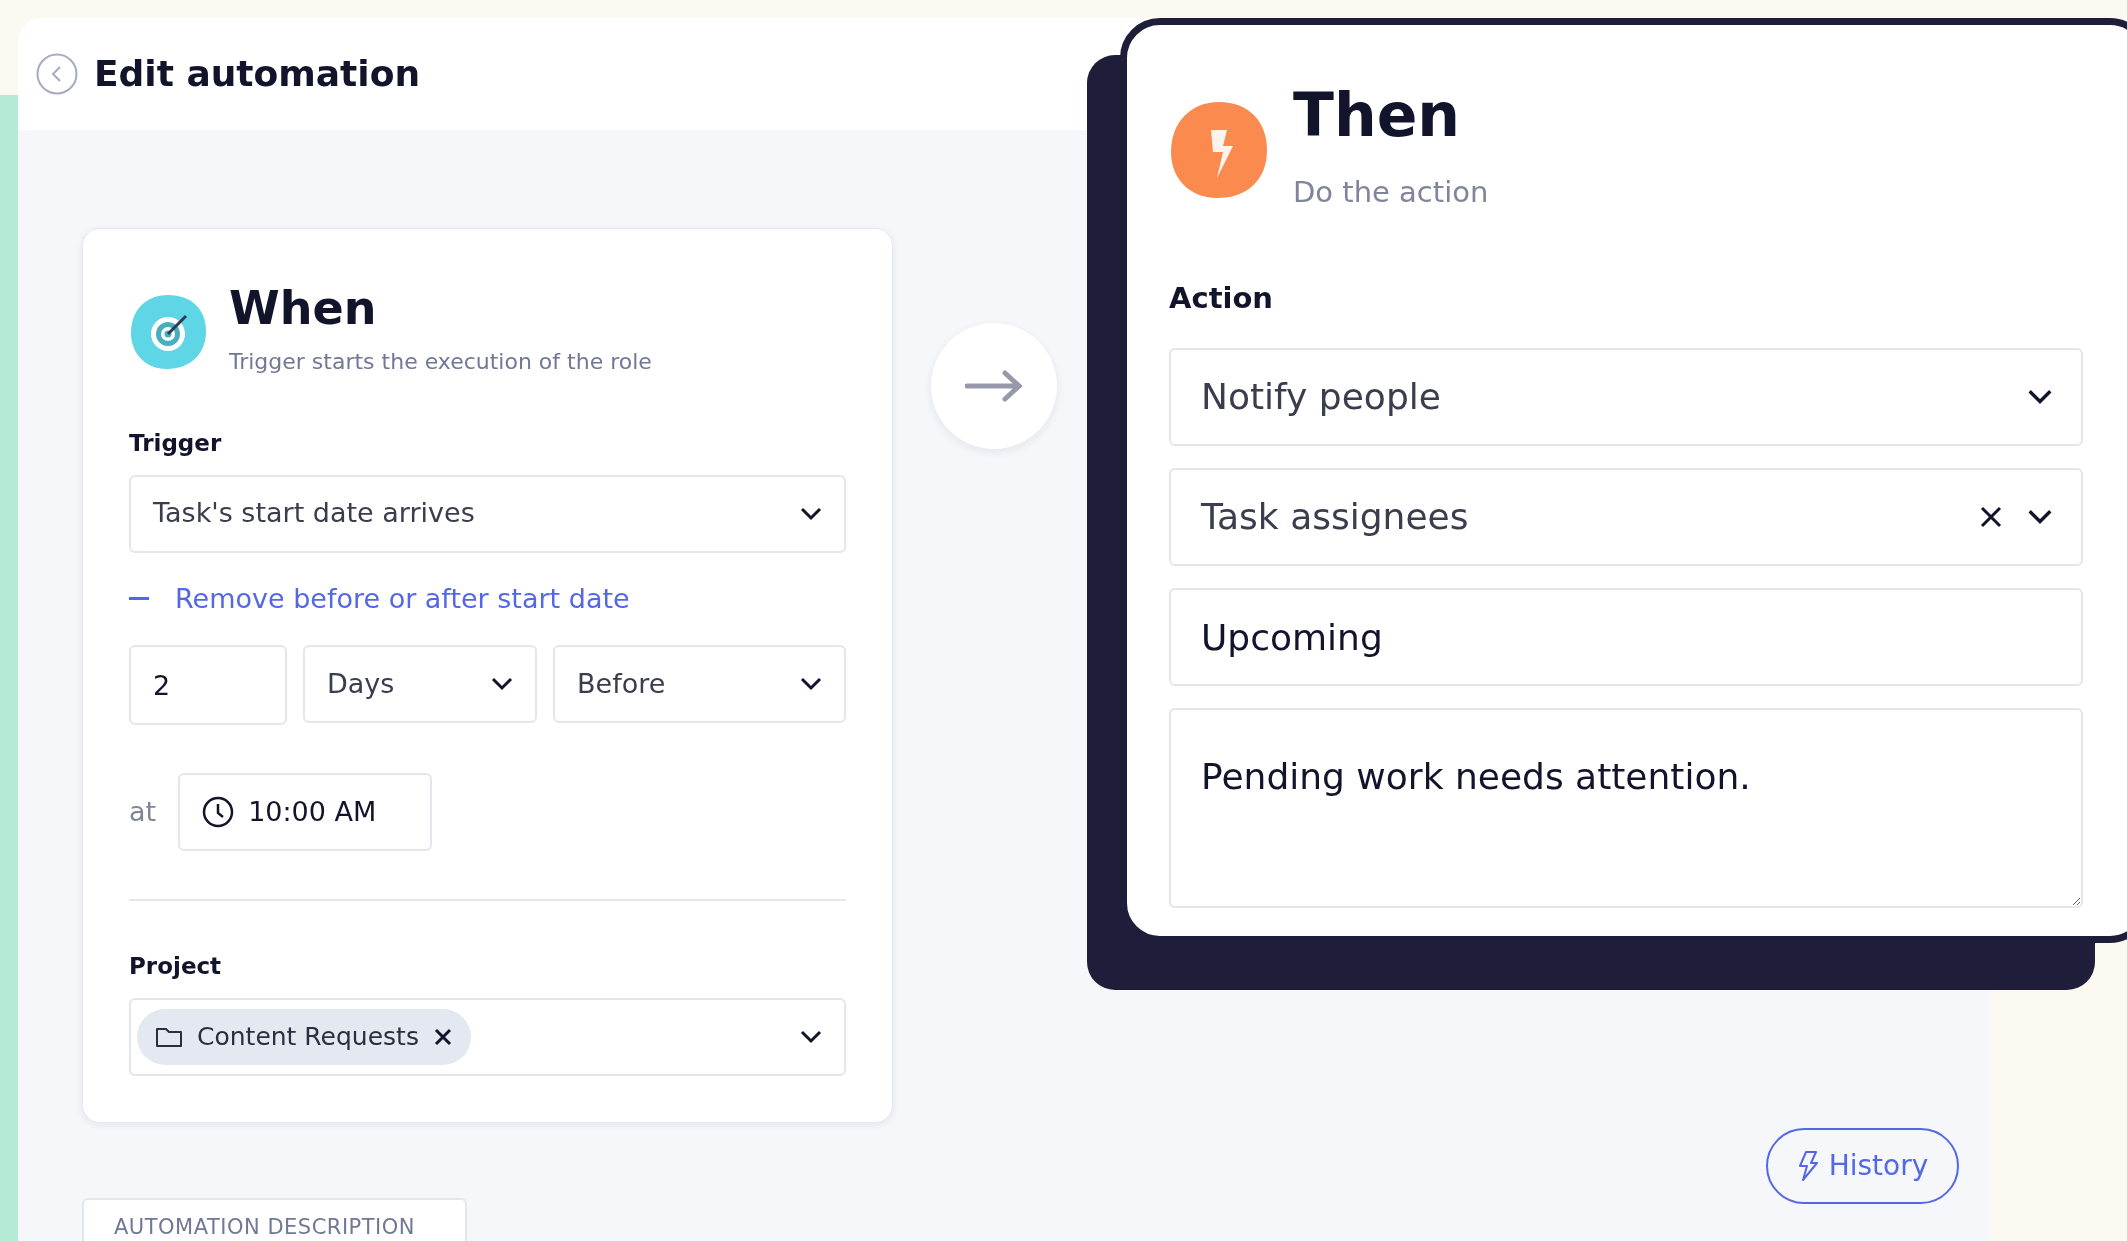  I want to click on amount-input: 2, so click(208, 685).